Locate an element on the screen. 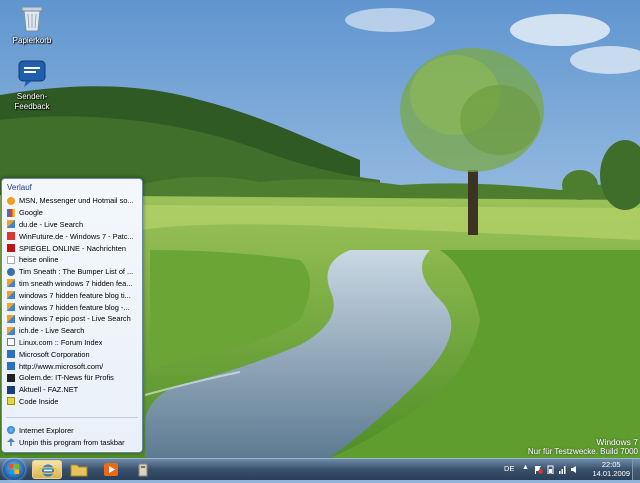 The width and height of the screenshot is (640, 483). folder-icon is located at coordinates (79, 470).